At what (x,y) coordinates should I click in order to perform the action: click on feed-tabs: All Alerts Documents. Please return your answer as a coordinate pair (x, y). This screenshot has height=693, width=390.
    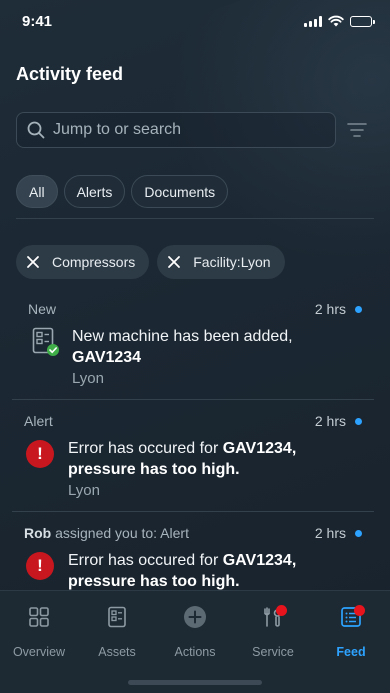
    Looking at the image, I should click on (122, 191).